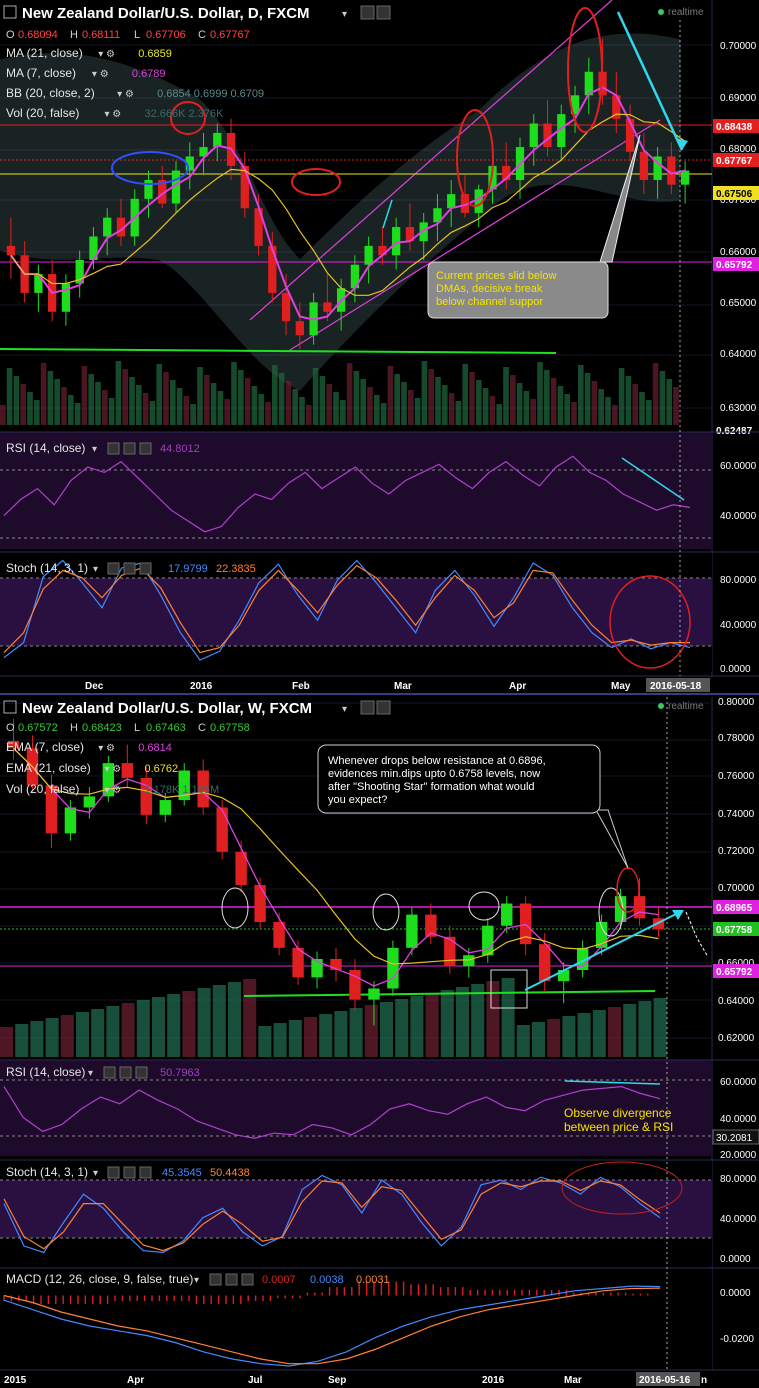 The height and width of the screenshot is (1388, 759). I want to click on legend-label-1: EMA (21, close), so click(48, 768).